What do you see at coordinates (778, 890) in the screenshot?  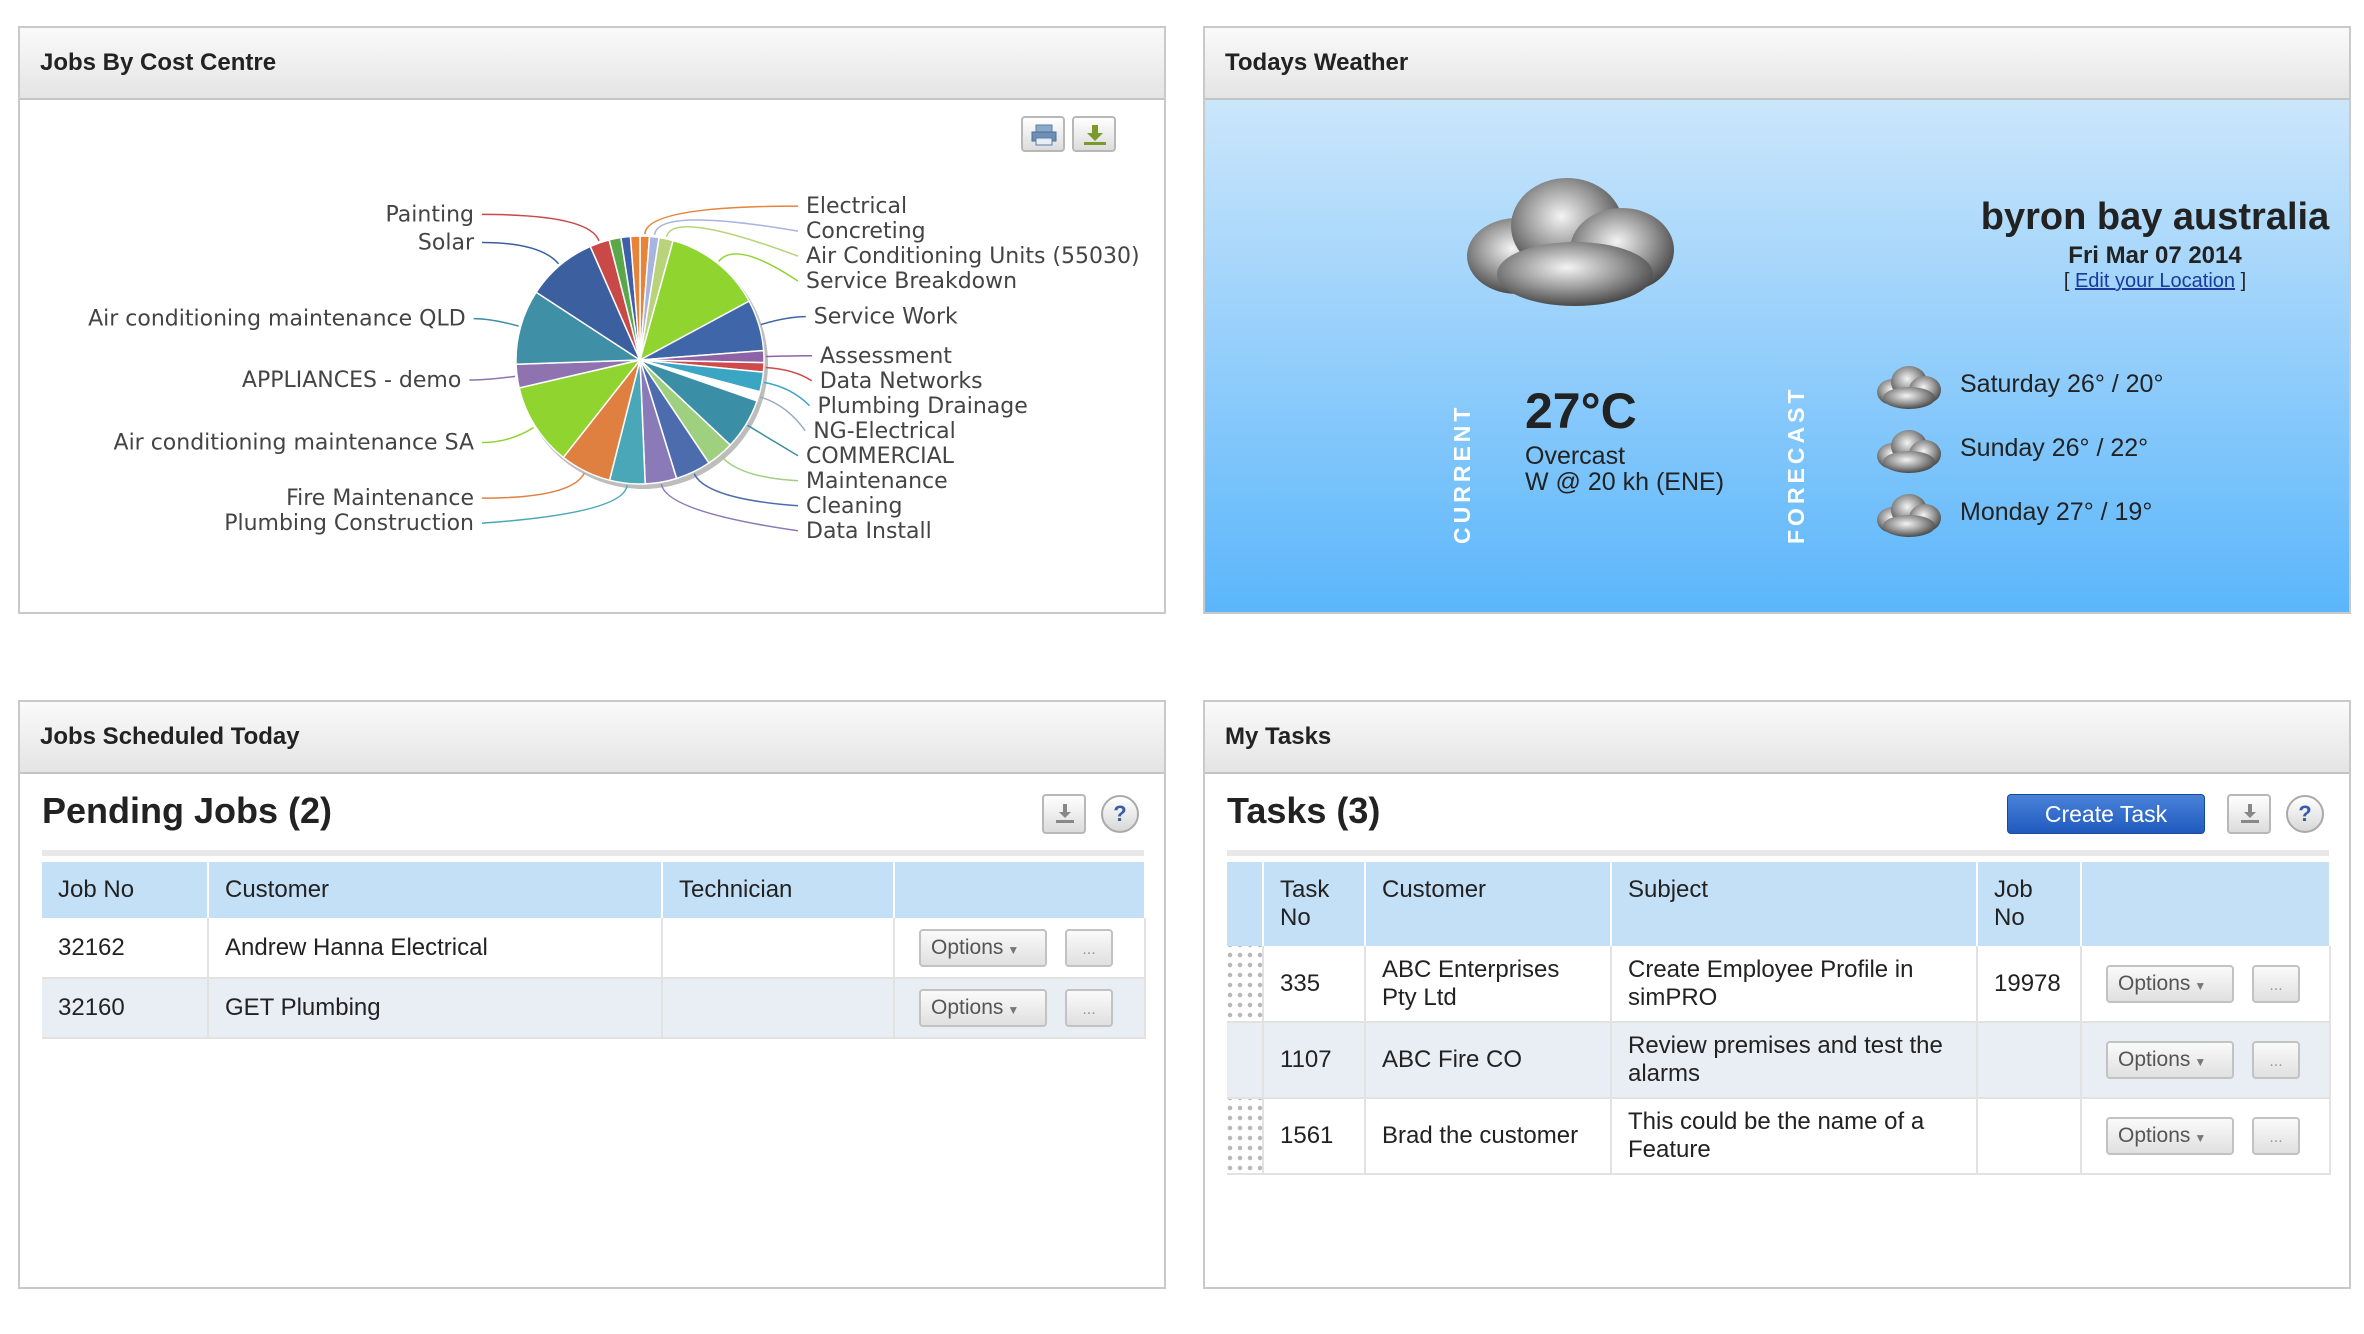 I see `column-technician: Technician` at bounding box center [778, 890].